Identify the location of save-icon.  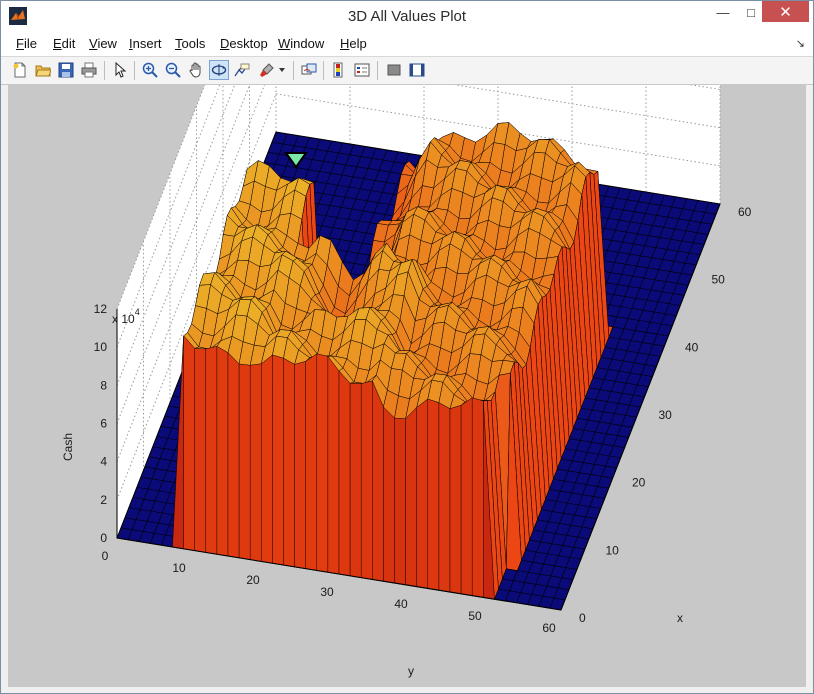
(66, 70).